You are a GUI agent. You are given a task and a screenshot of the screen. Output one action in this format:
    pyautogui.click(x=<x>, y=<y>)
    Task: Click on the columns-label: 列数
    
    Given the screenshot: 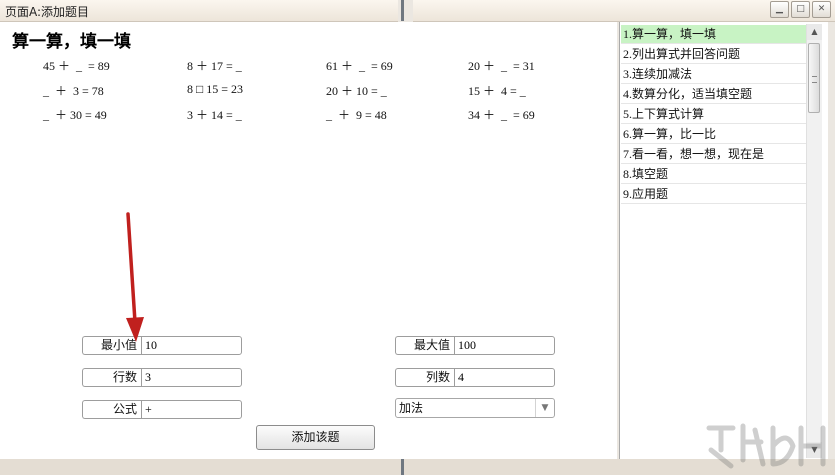 What is the action you would take?
    pyautogui.click(x=424, y=377)
    